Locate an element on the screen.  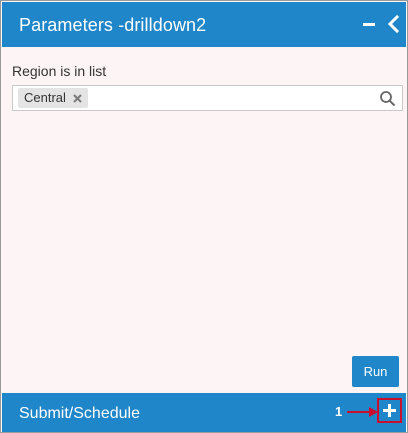
selected-value-chip: Central is located at coordinates (53, 98).